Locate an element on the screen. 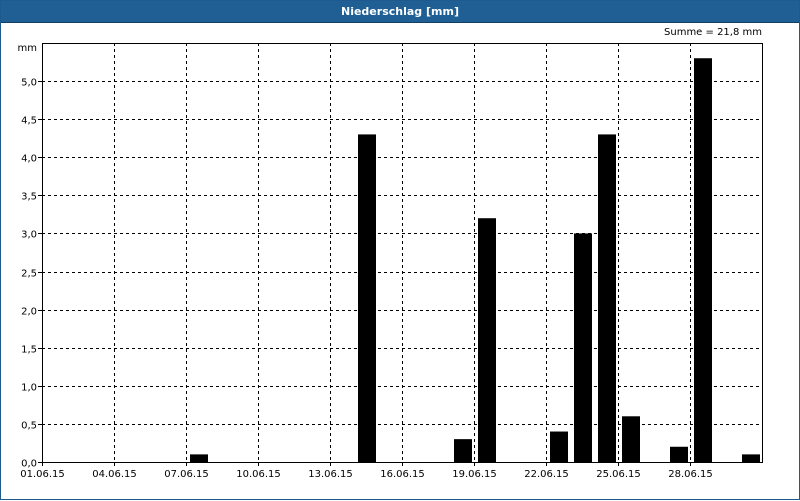 The width and height of the screenshot is (800, 501). y-axis-unit: mm is located at coordinates (27, 48).